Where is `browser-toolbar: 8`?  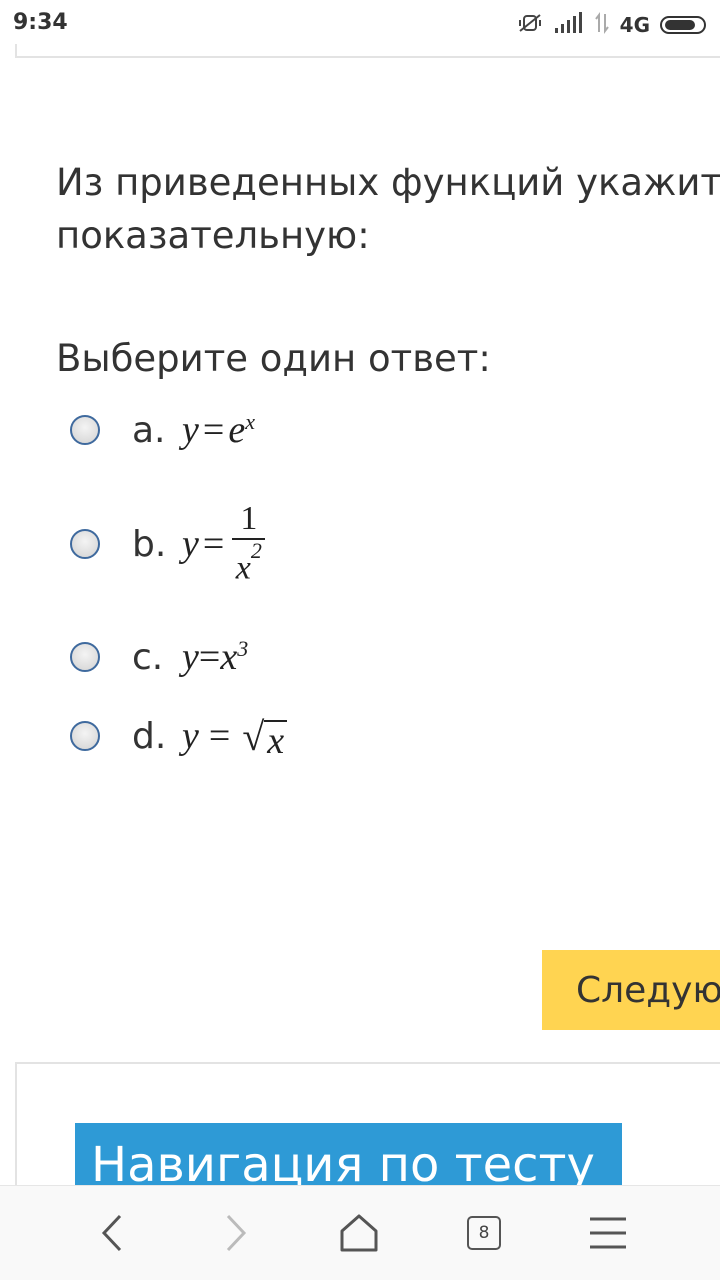
browser-toolbar: 8 is located at coordinates (360, 1232).